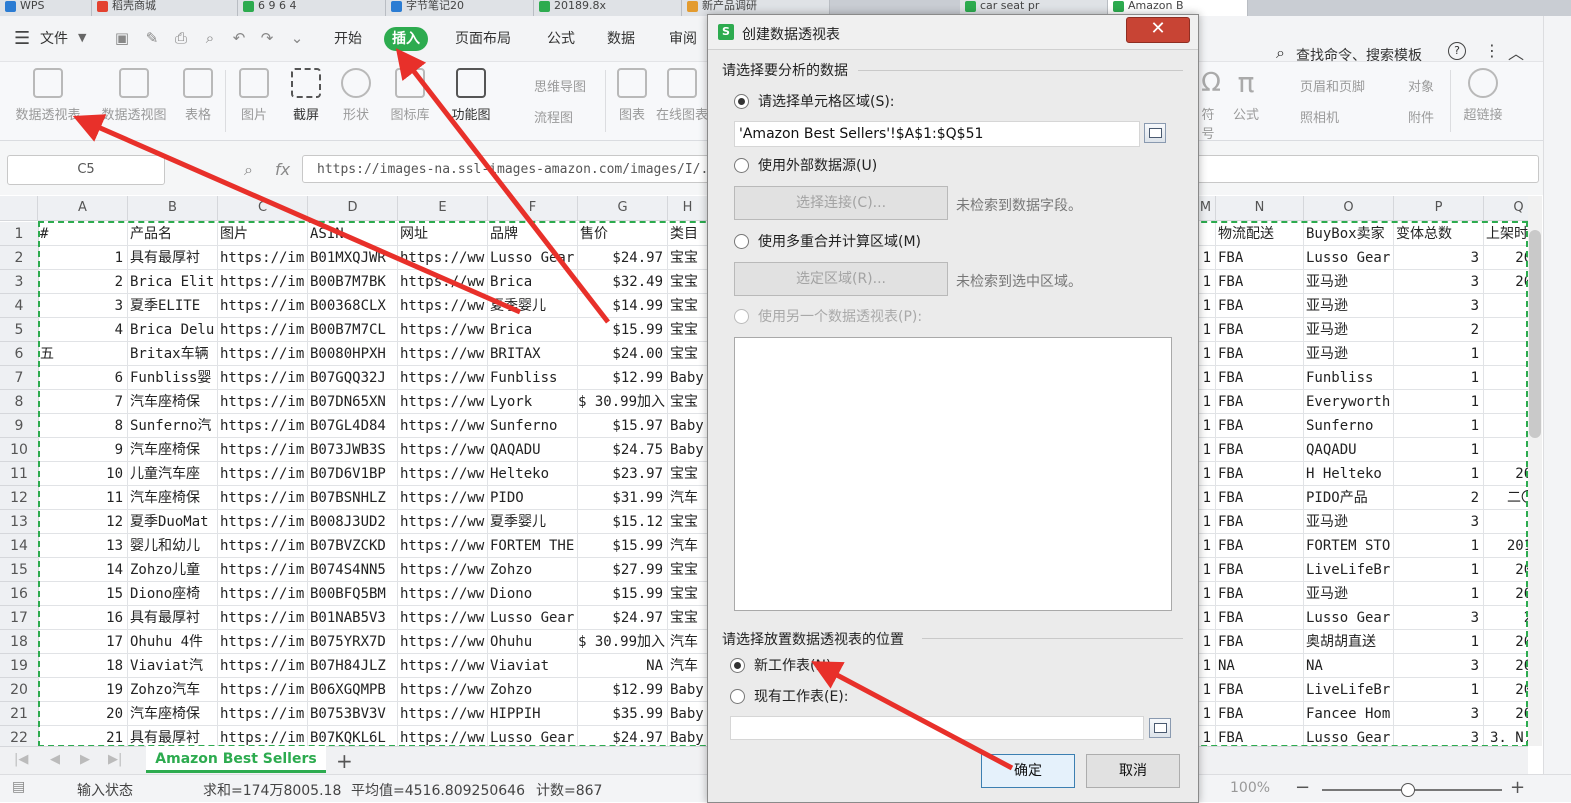 Image resolution: width=1571 pixels, height=803 pixels. I want to click on cell: Everyworth, so click(1349, 402).